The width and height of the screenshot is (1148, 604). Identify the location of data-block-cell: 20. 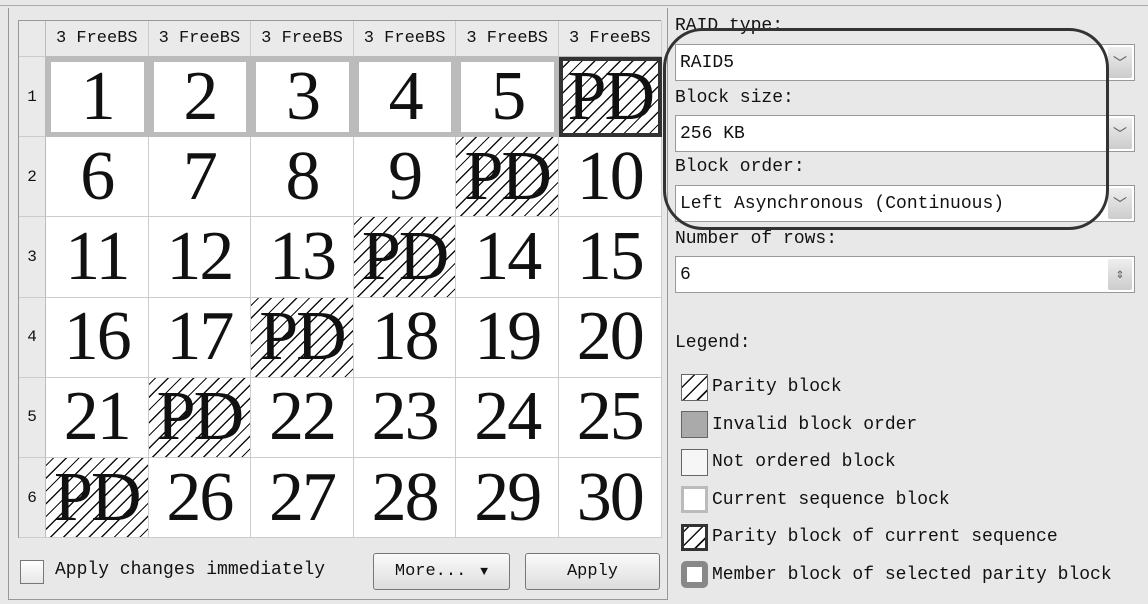
(610, 337).